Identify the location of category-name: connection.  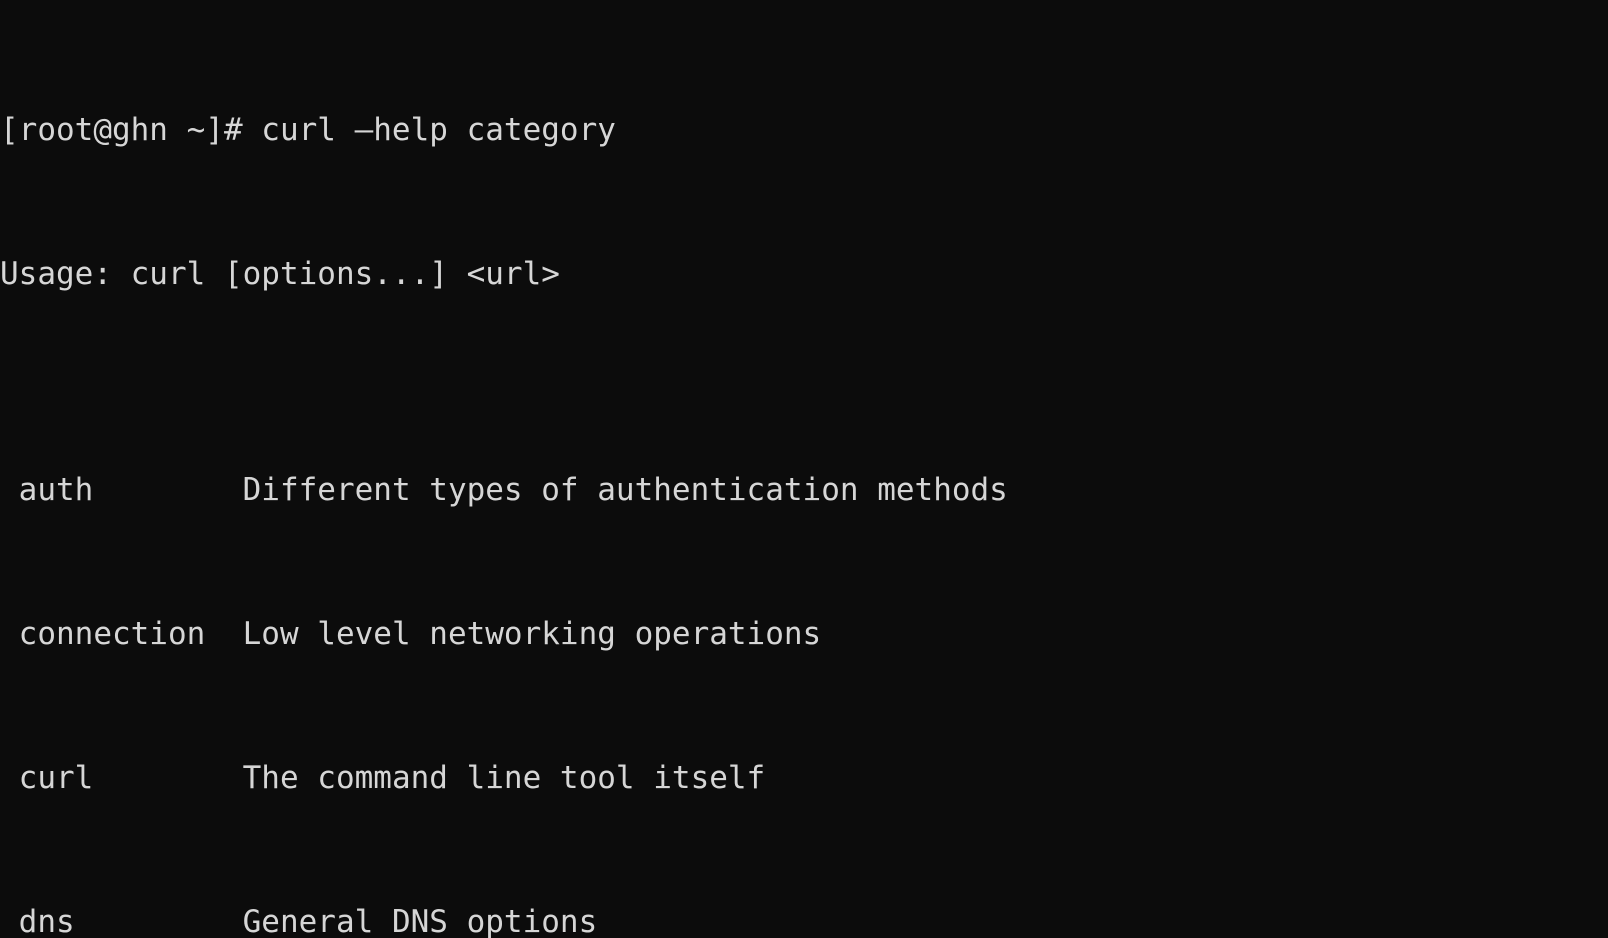
(121, 634).